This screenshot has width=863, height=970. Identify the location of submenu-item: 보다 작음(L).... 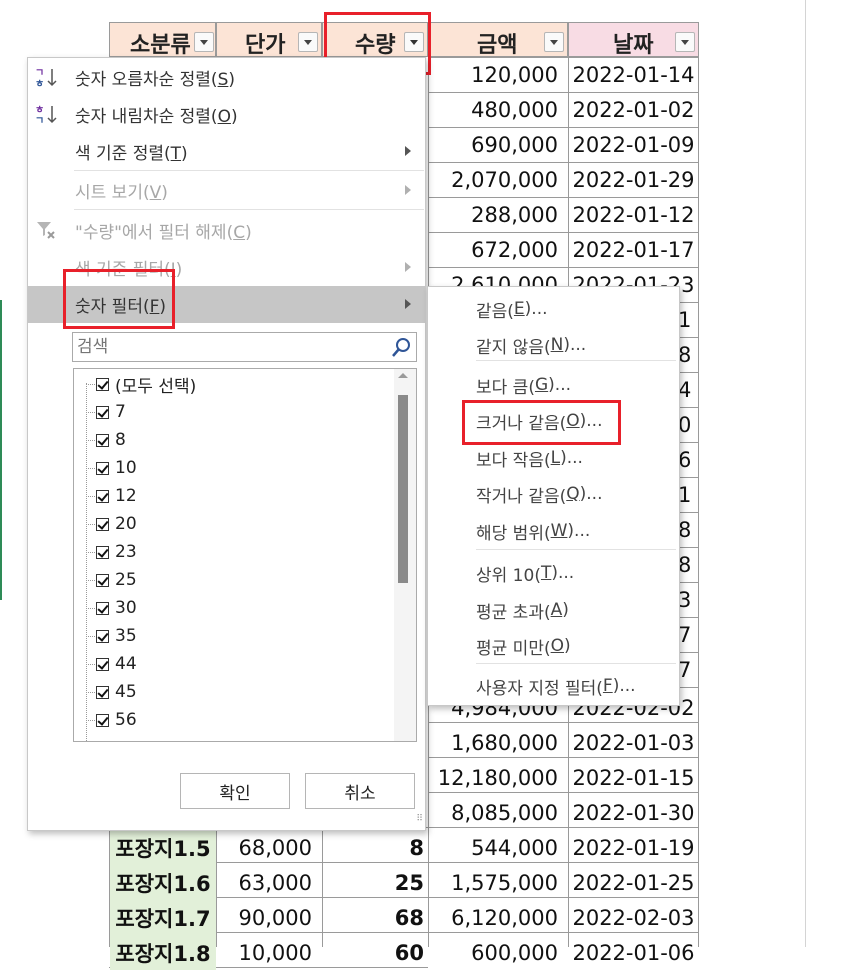
(529, 458).